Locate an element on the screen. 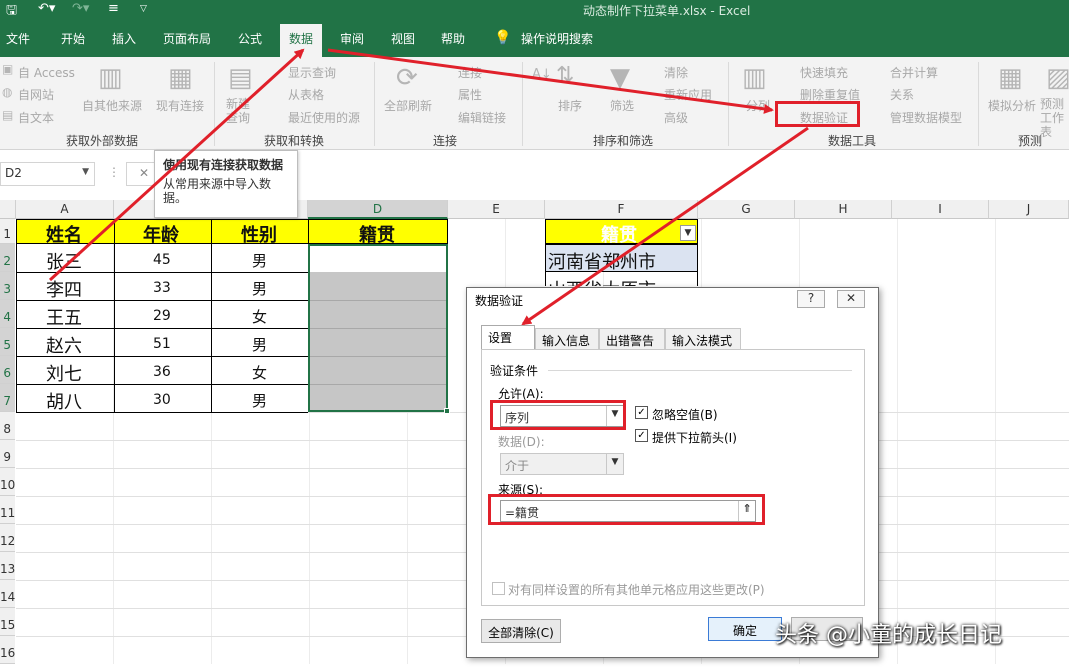 Image resolution: width=1069 pixels, height=667 pixels. show-queries-button: 显示查询 is located at coordinates (312, 72).